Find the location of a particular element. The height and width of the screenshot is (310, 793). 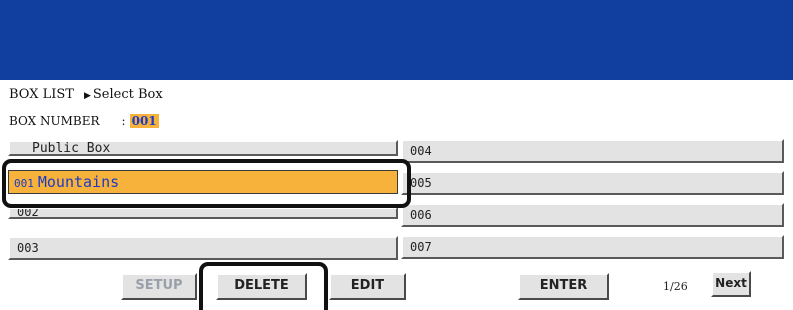

box-slot-007: 007 is located at coordinates (592, 247).